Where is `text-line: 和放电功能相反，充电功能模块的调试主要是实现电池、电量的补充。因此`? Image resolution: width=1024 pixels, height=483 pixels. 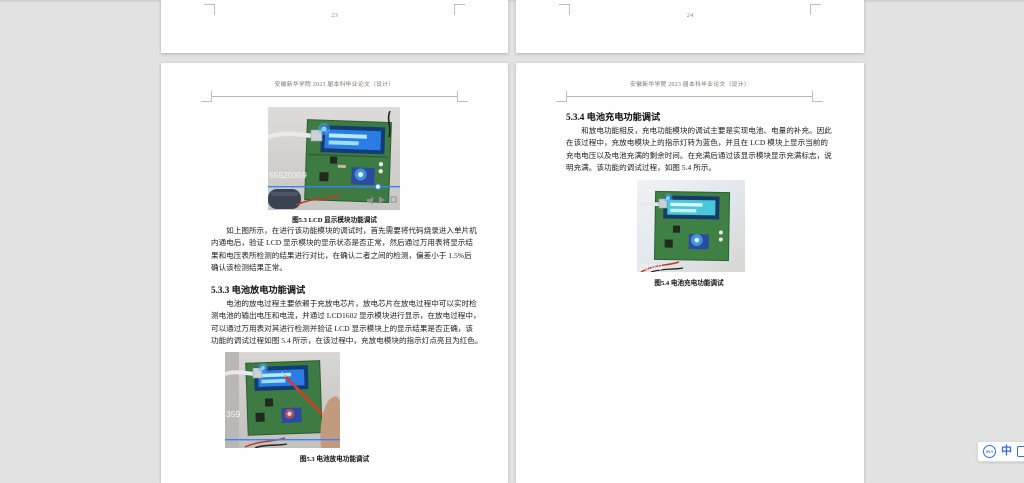
text-line: 和放电功能相反，充电功能模块的调试主要是实现电池、电量的补充。因此 is located at coordinates (699, 130).